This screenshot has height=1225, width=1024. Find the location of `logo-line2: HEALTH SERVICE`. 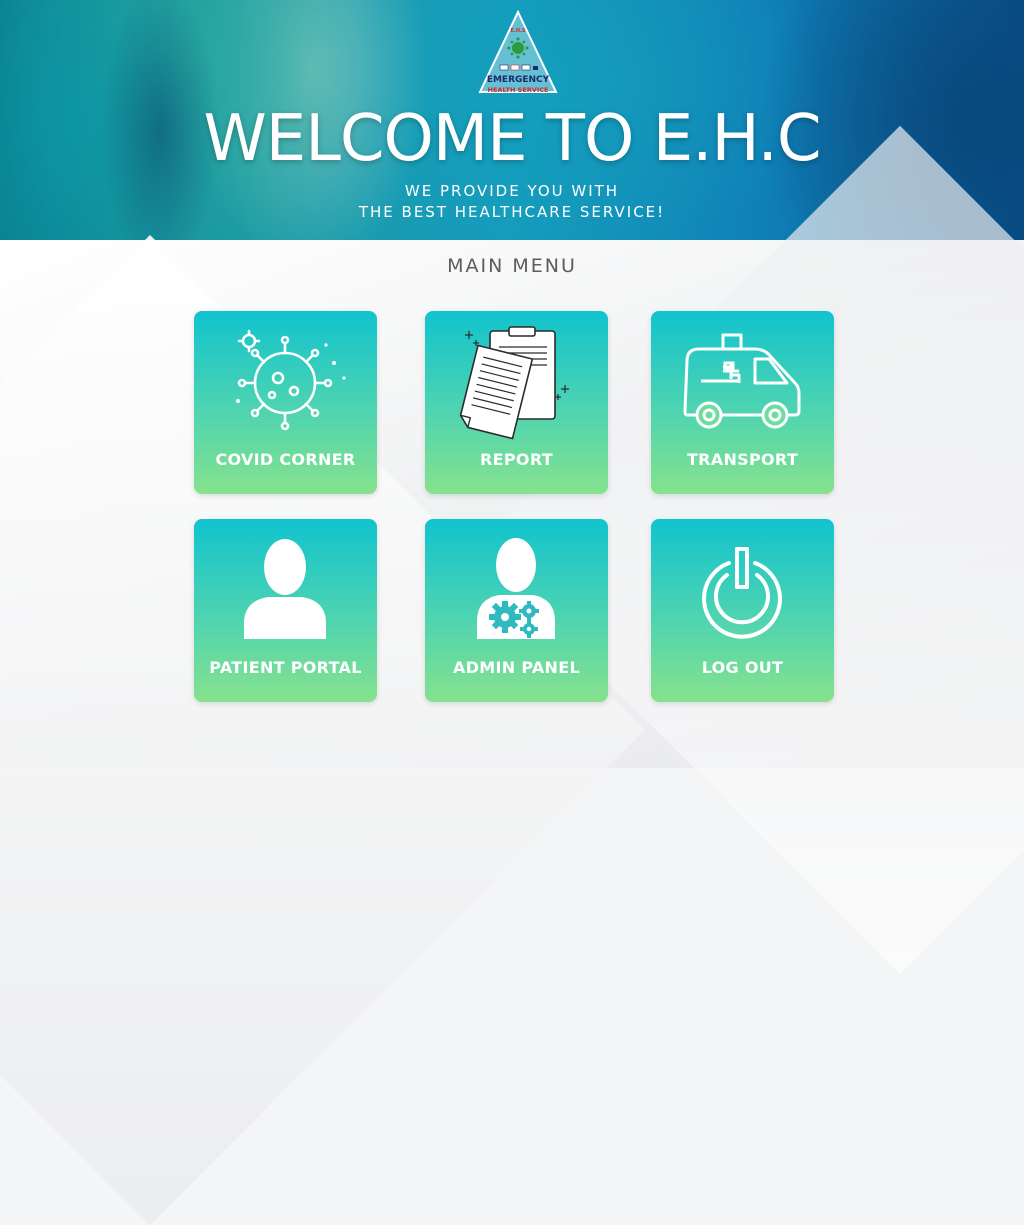

logo-line2: HEALTH SERVICE is located at coordinates (518, 90).